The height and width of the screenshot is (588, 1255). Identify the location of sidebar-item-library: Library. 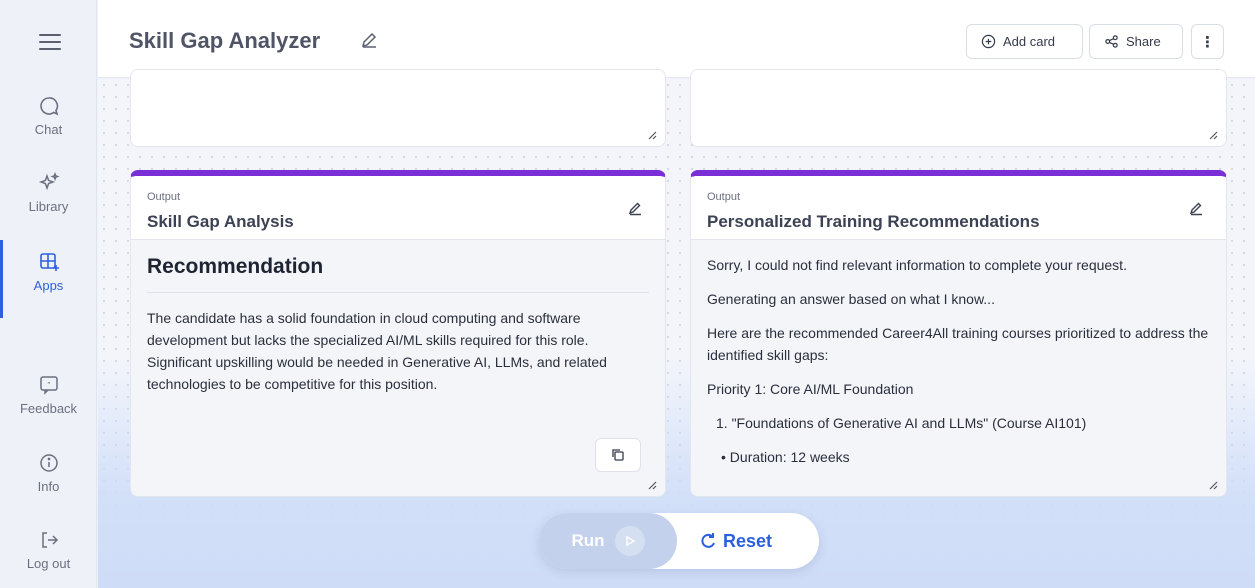
(48, 192).